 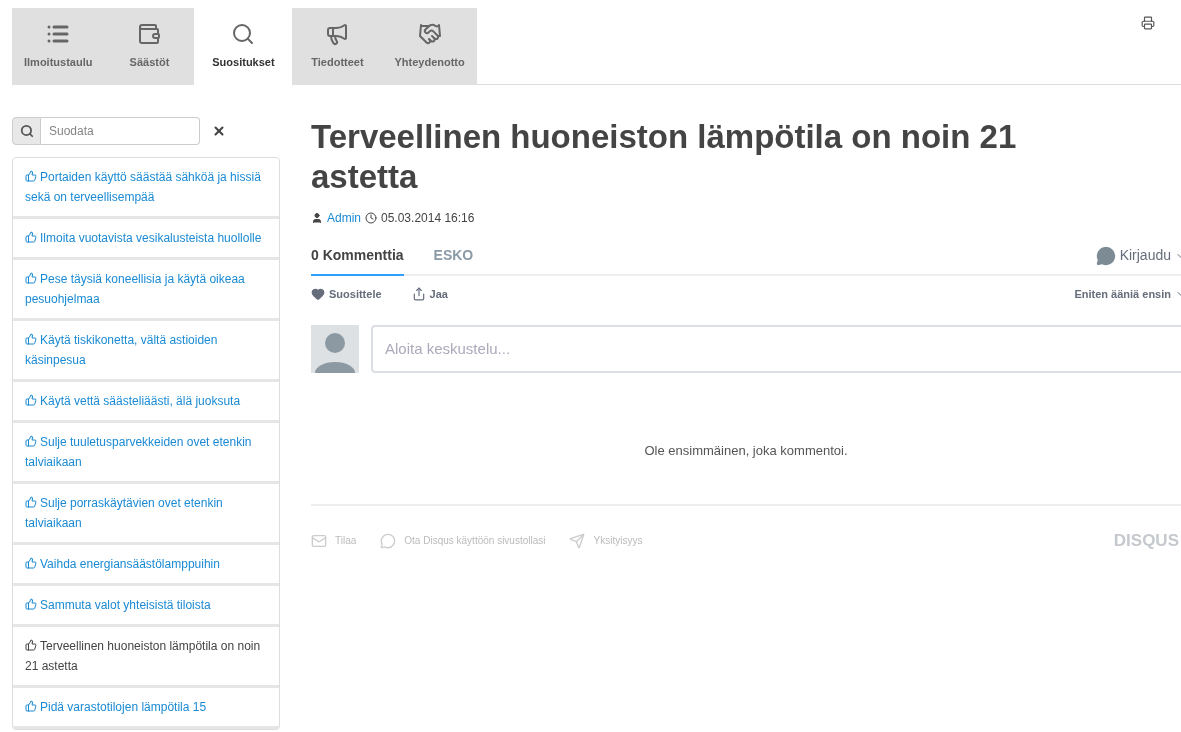 I want to click on share-icon, so click(x=418, y=294).